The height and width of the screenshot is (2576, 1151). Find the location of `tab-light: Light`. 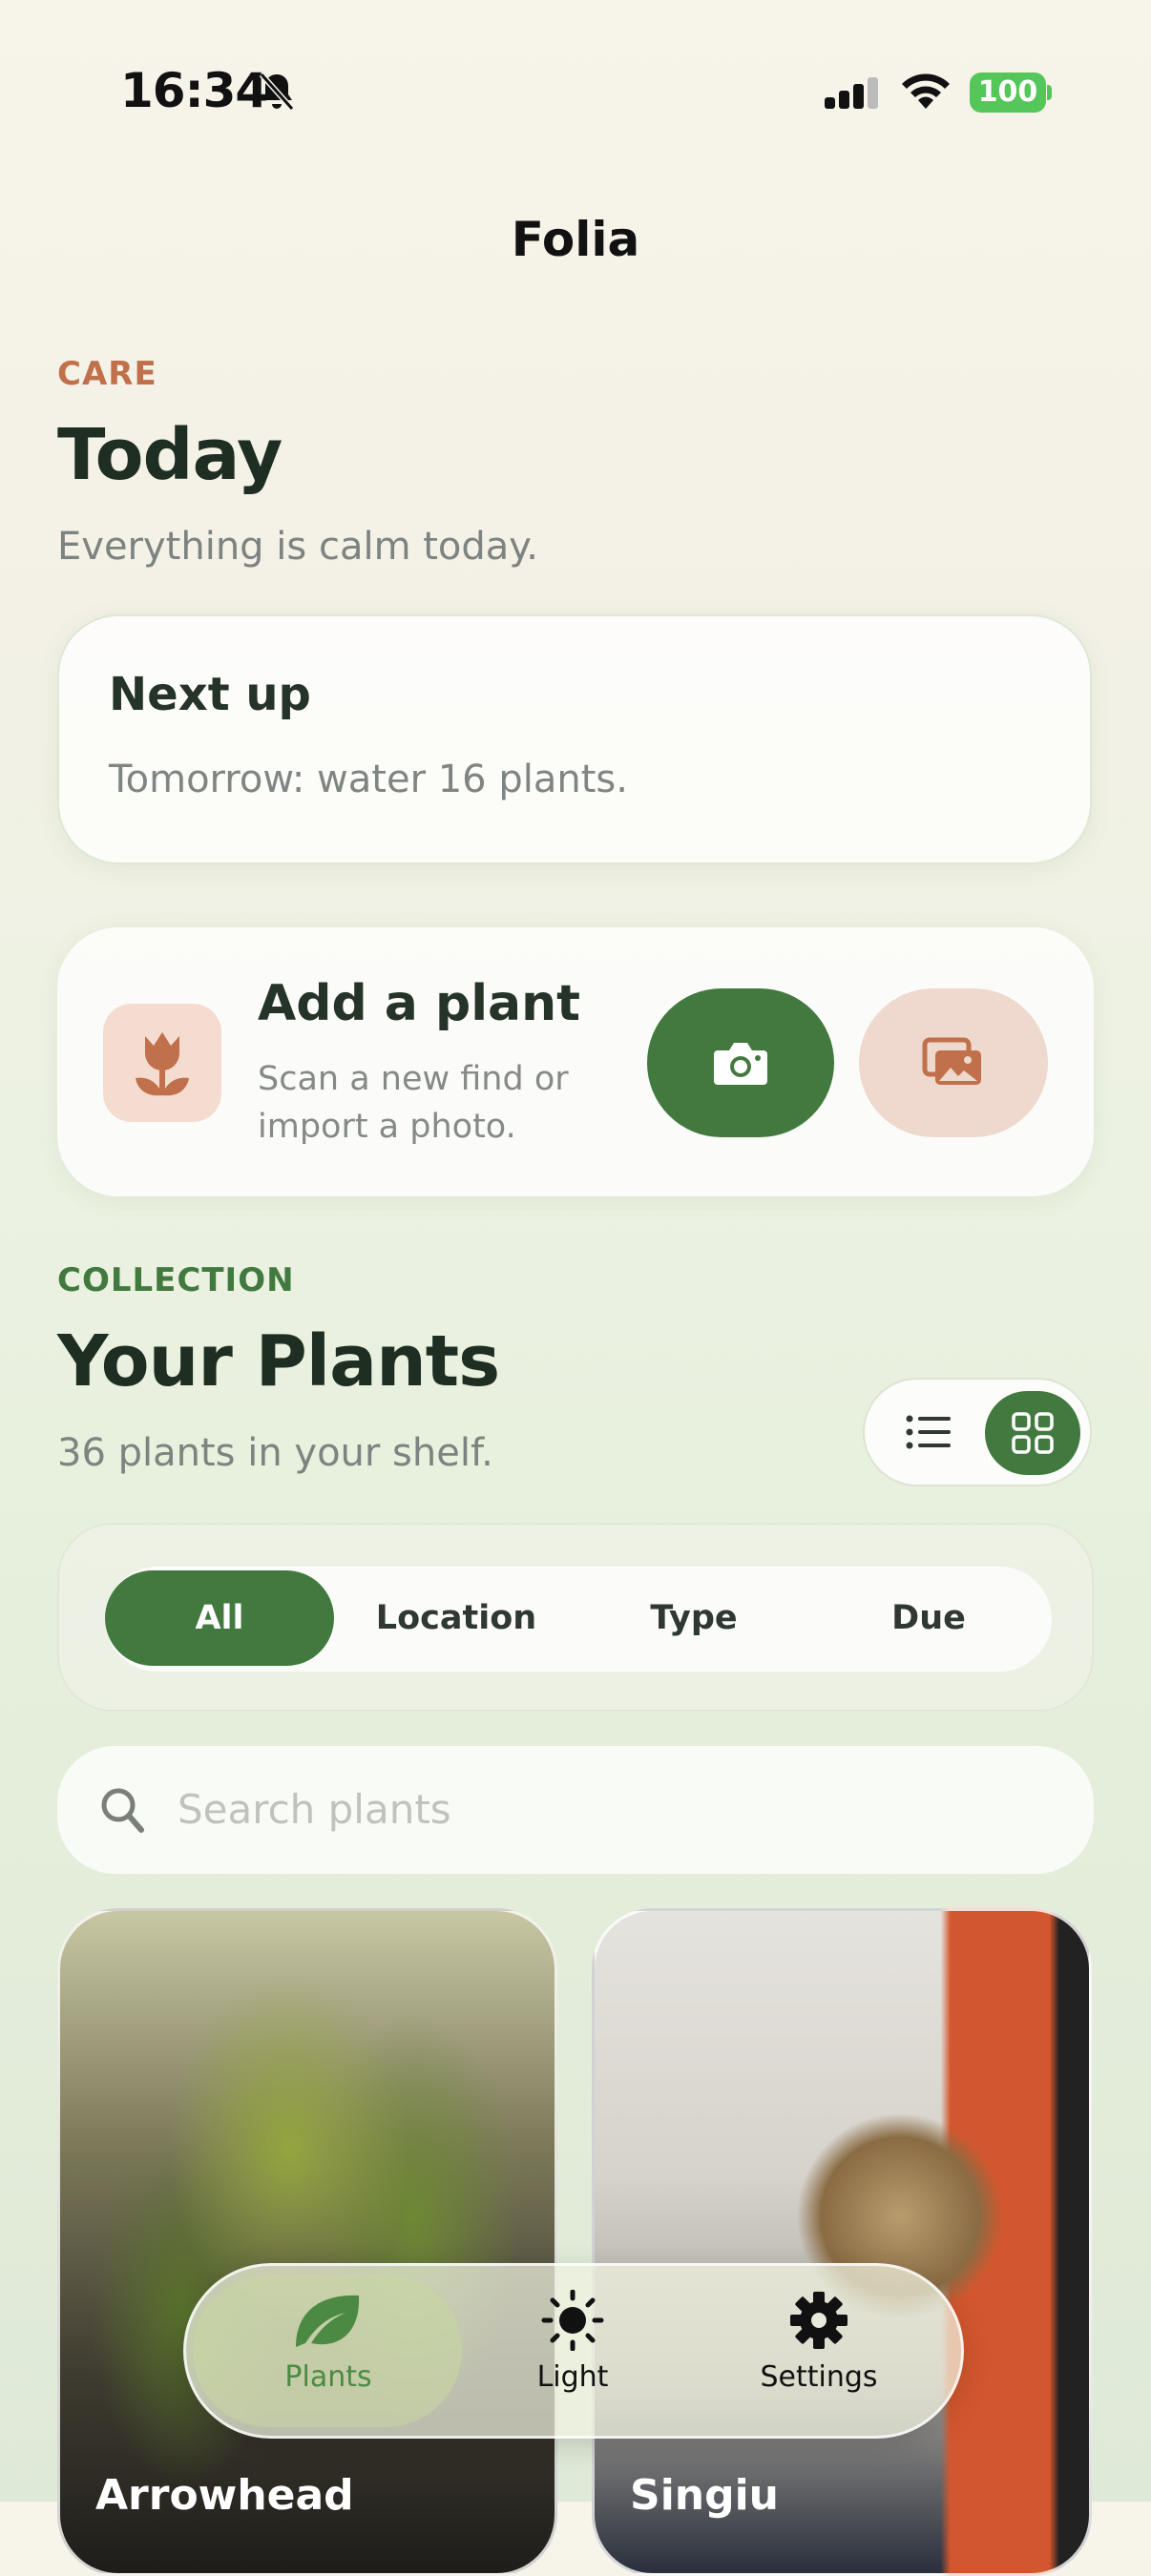

tab-light: Light is located at coordinates (572, 2341).